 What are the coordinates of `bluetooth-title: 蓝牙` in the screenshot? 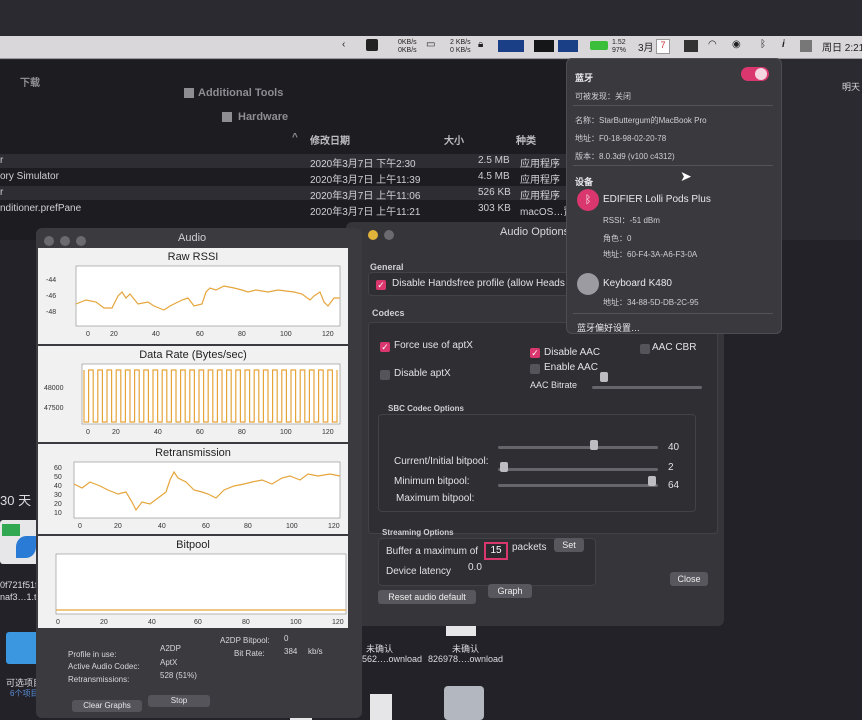 It's located at (584, 78).